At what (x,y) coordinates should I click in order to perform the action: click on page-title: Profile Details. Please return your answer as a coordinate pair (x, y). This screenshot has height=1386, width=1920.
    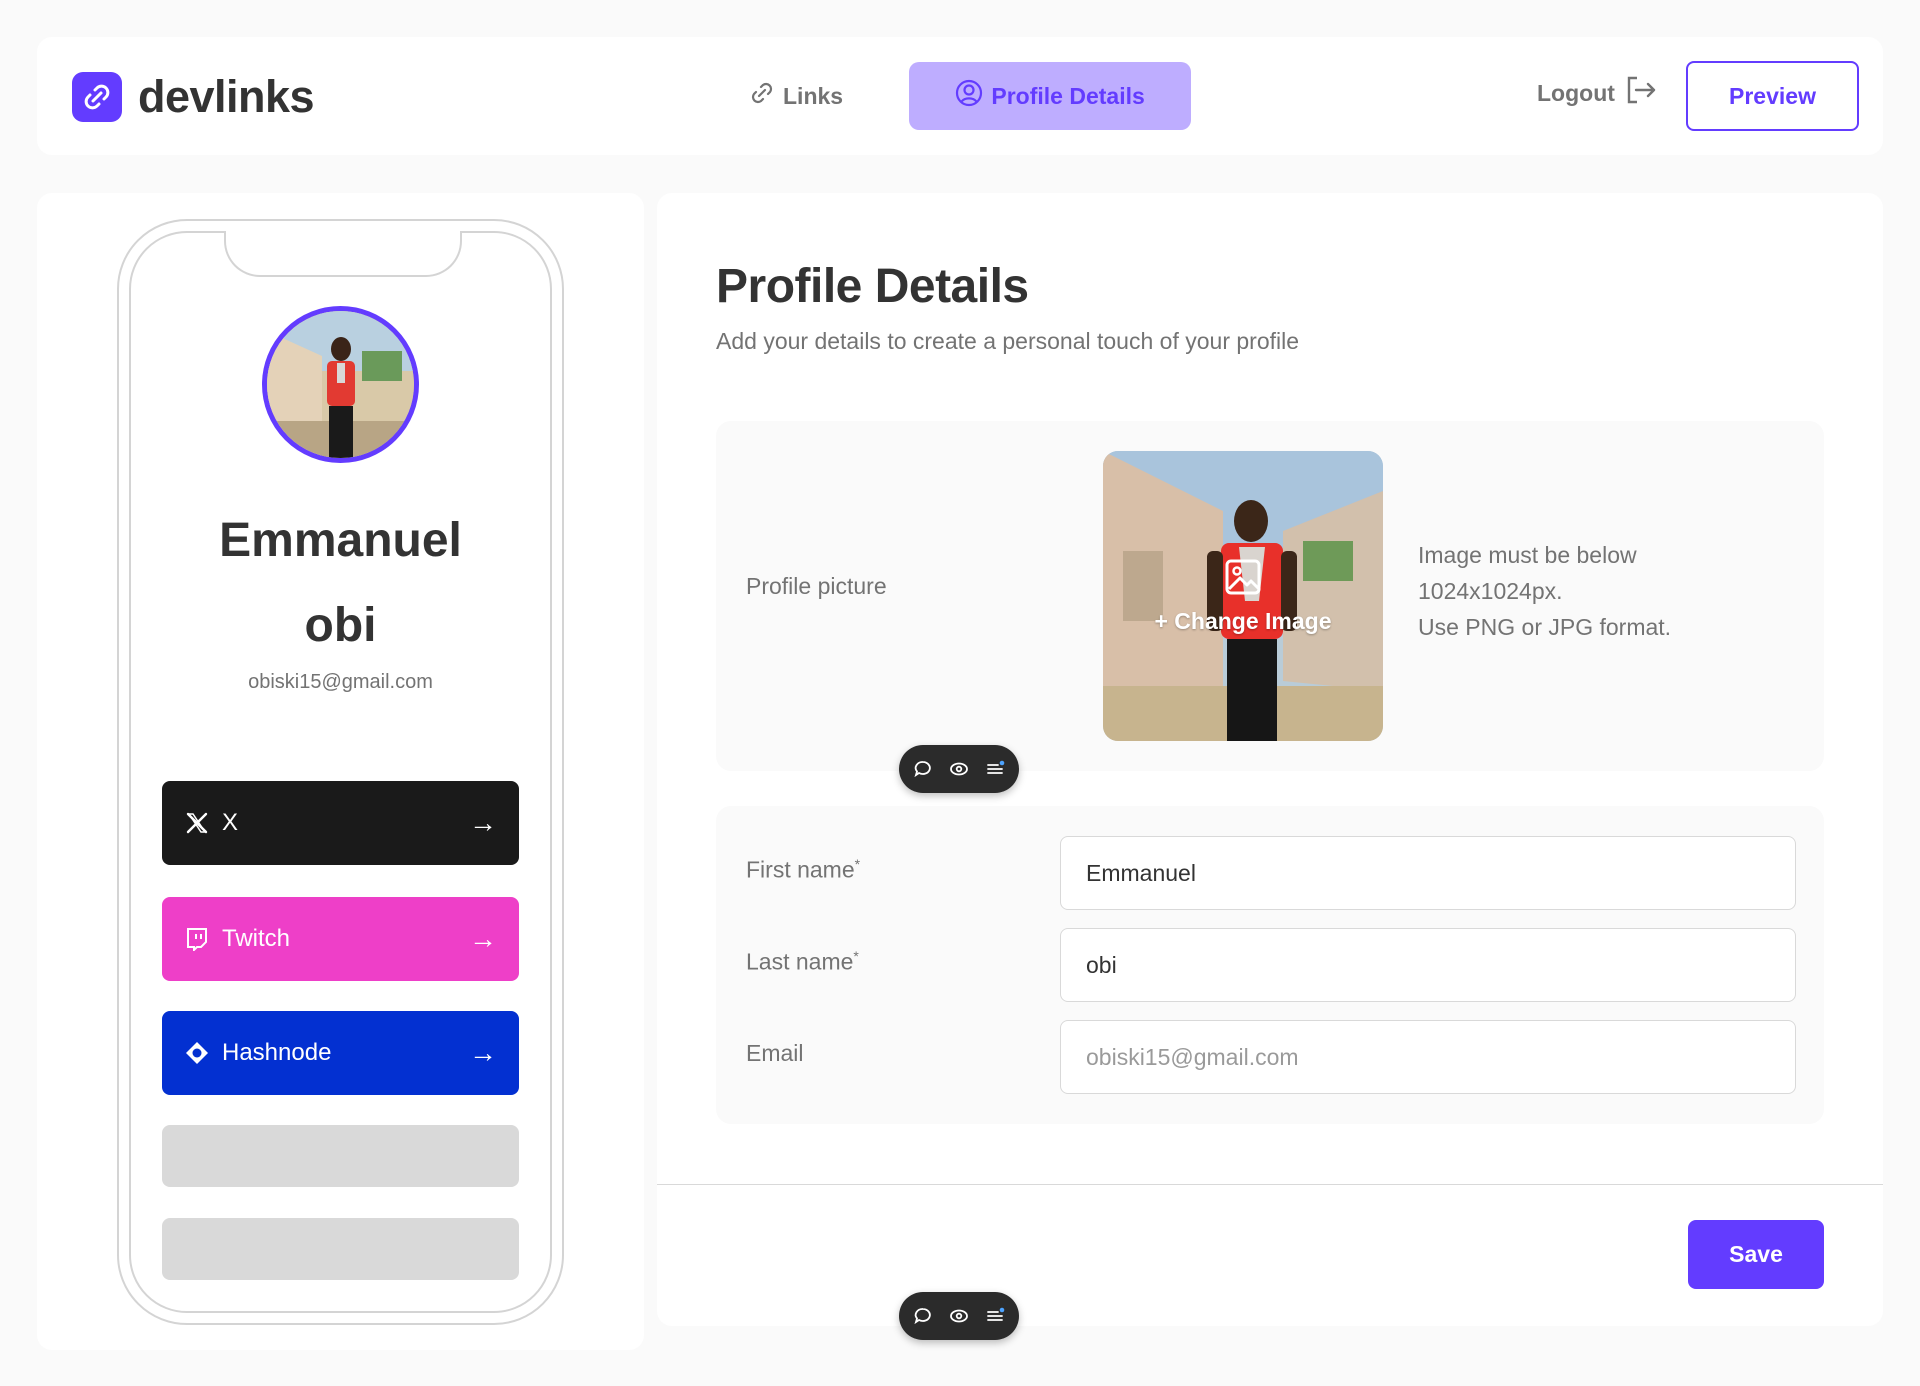
    Looking at the image, I should click on (872, 286).